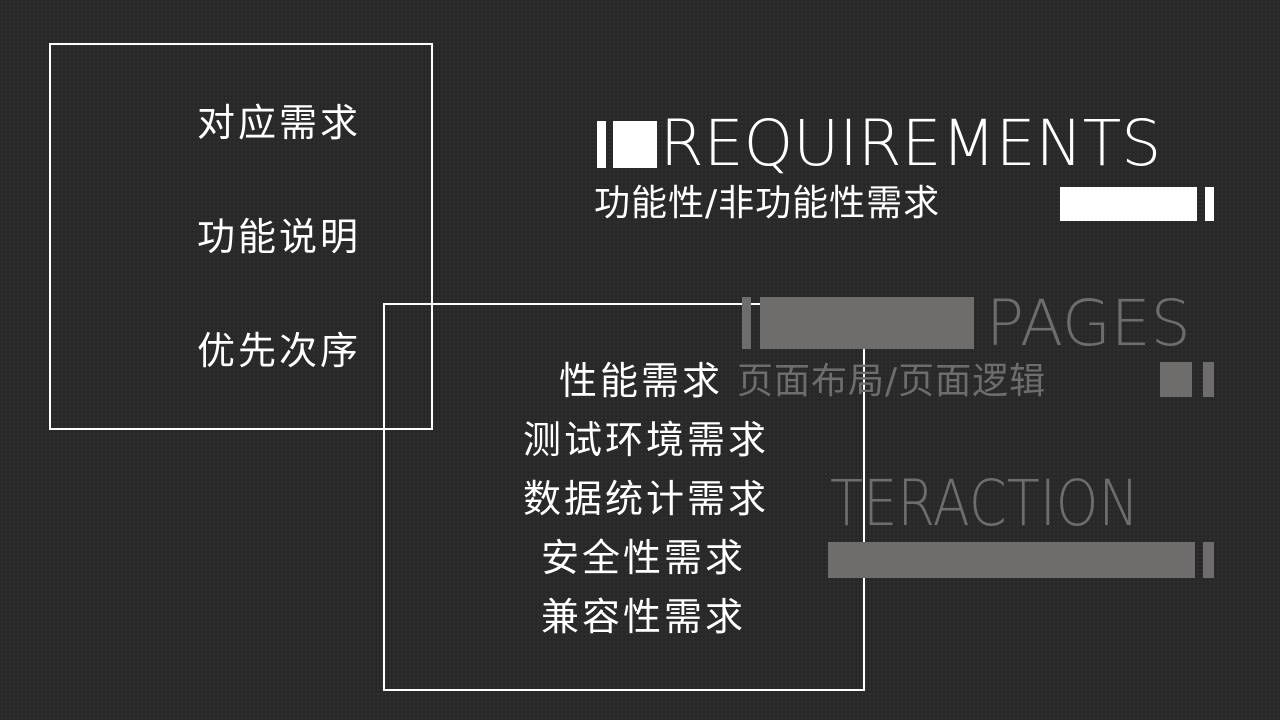 The height and width of the screenshot is (720, 1280). What do you see at coordinates (645, 499) in the screenshot?
I see `right-box-item: 数据统计需求` at bounding box center [645, 499].